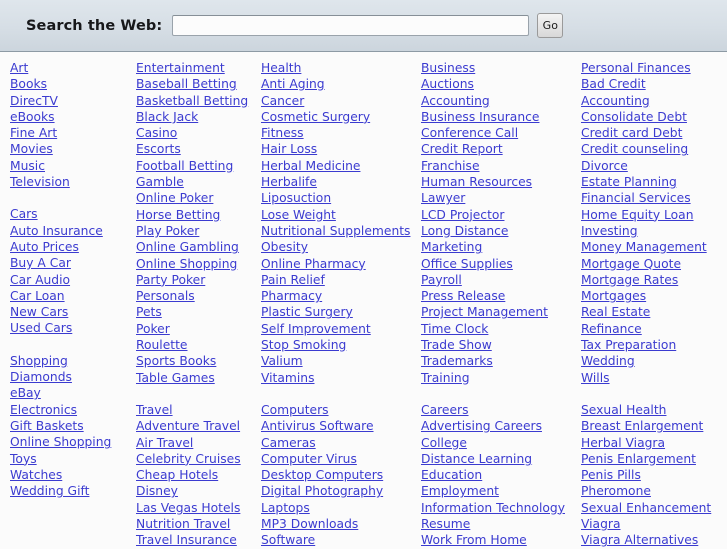  I want to click on directory-link: Valium, so click(341, 361).